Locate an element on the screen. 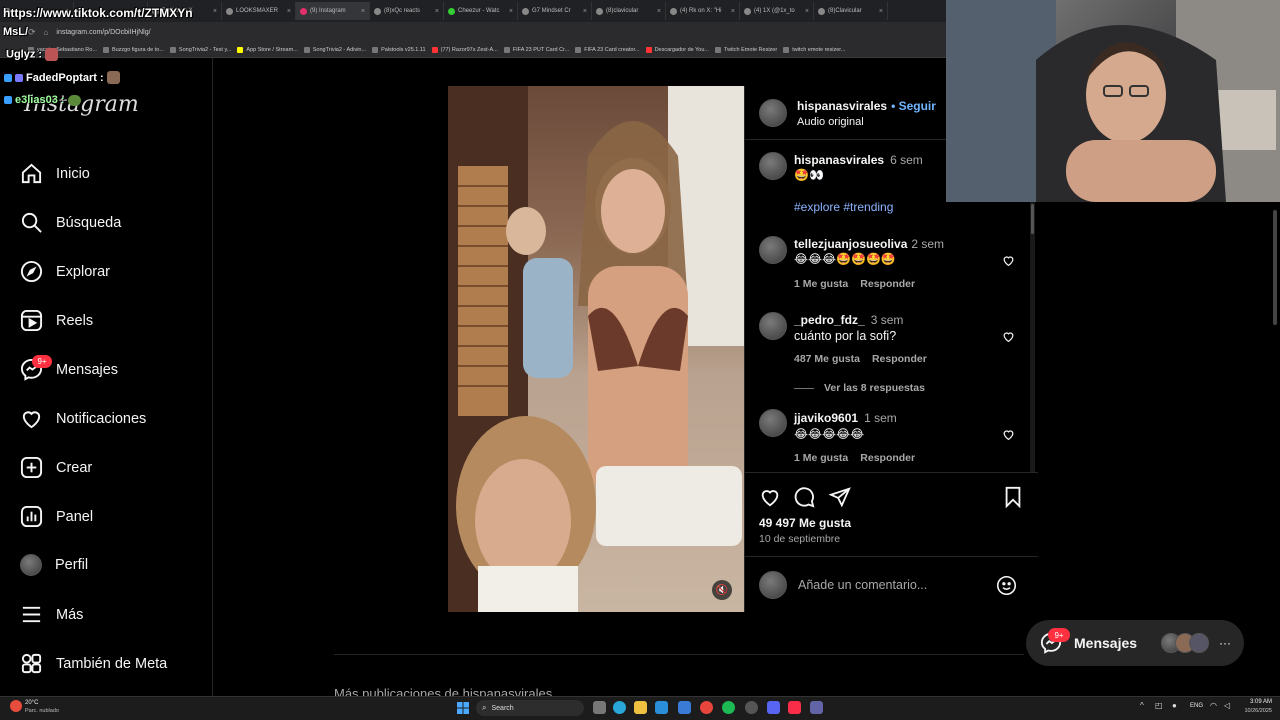 The width and height of the screenshot is (1280, 720). sidebar-item-reels: Reels is located at coordinates (56, 320).